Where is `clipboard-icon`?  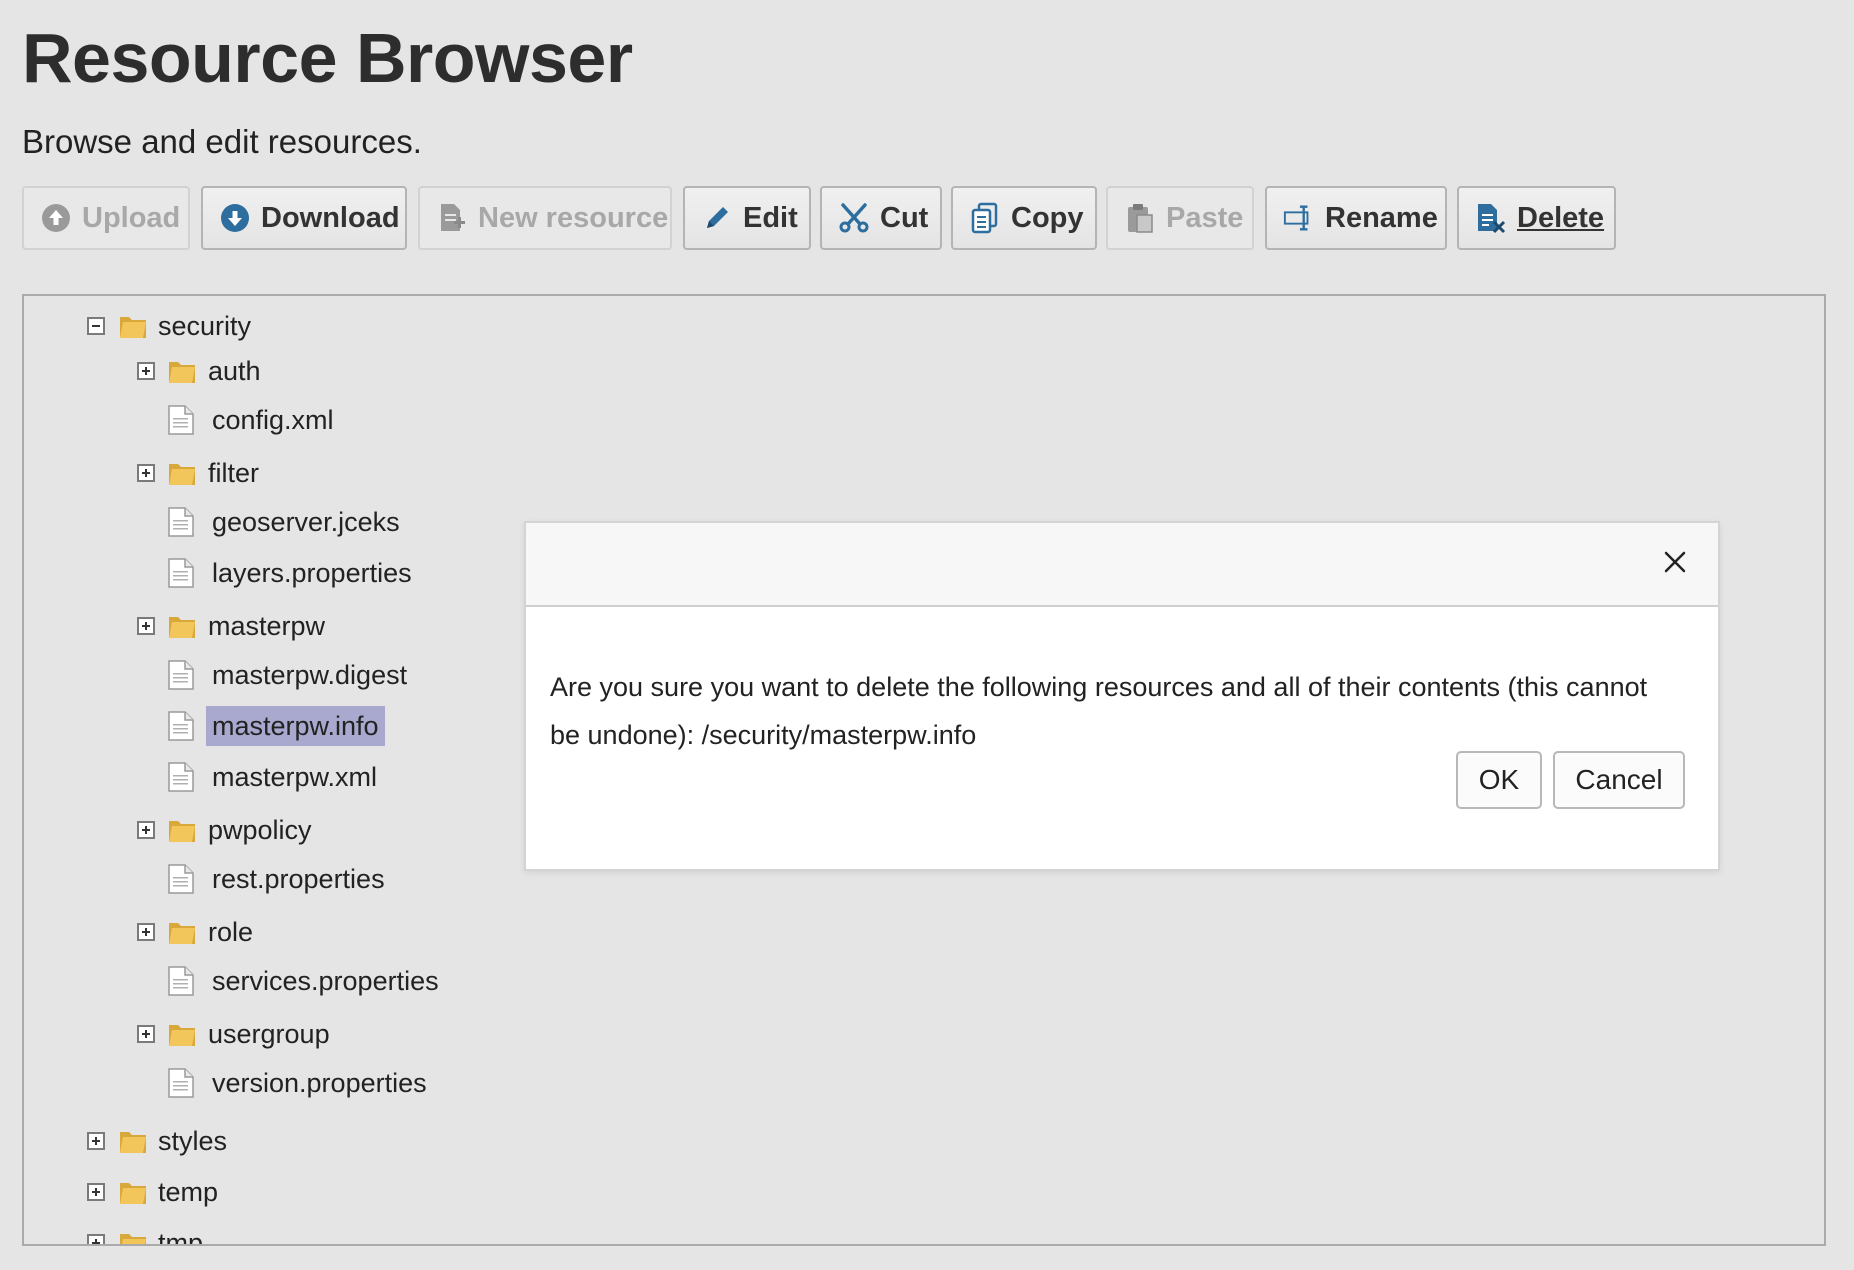 clipboard-icon is located at coordinates (1140, 218).